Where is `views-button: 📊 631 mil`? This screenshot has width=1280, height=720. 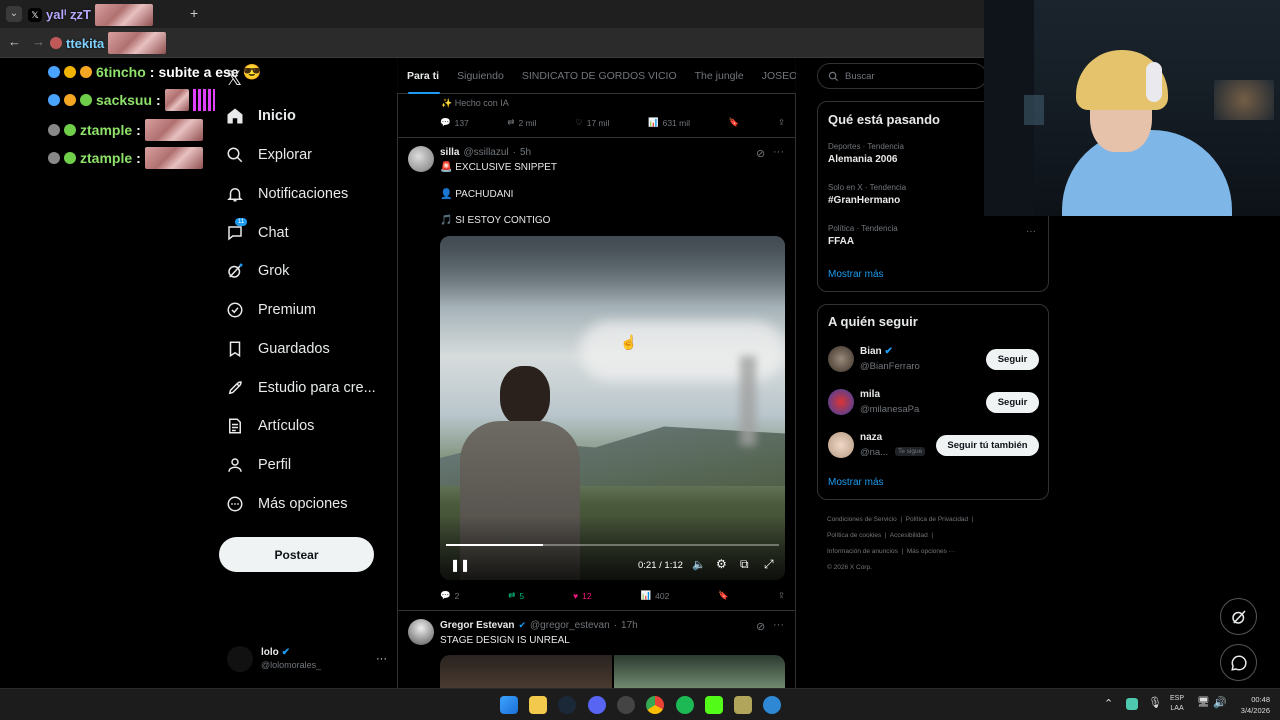
views-button: 📊 631 mil is located at coordinates (669, 122).